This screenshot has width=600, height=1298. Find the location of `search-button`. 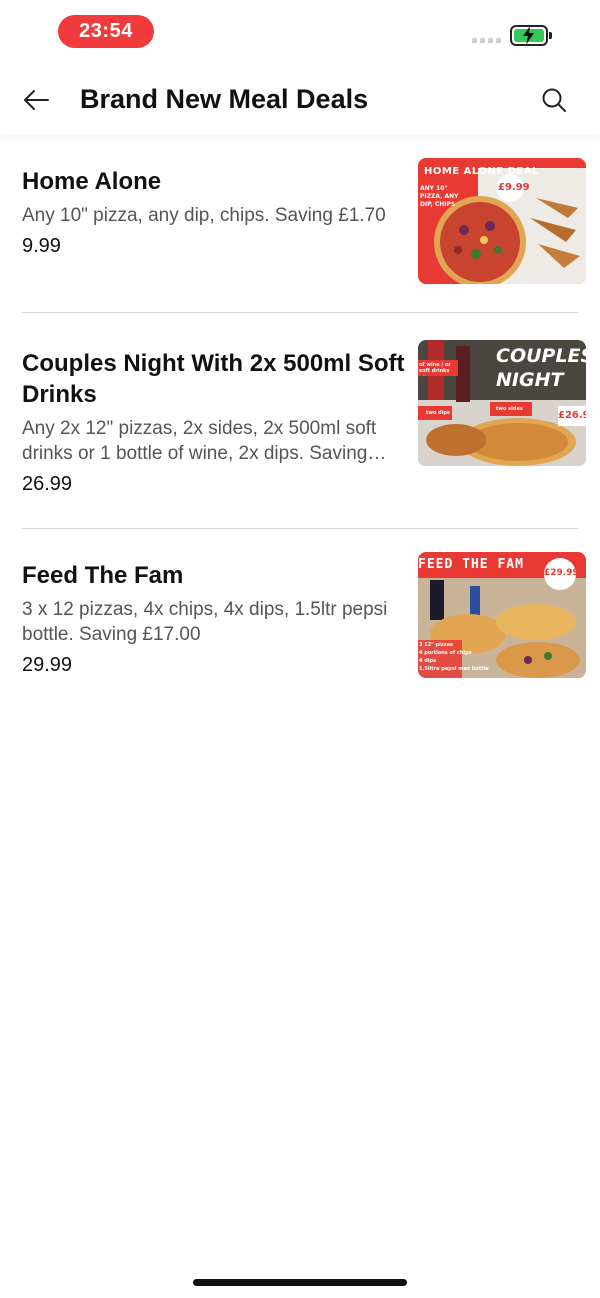

search-button is located at coordinates (554, 100).